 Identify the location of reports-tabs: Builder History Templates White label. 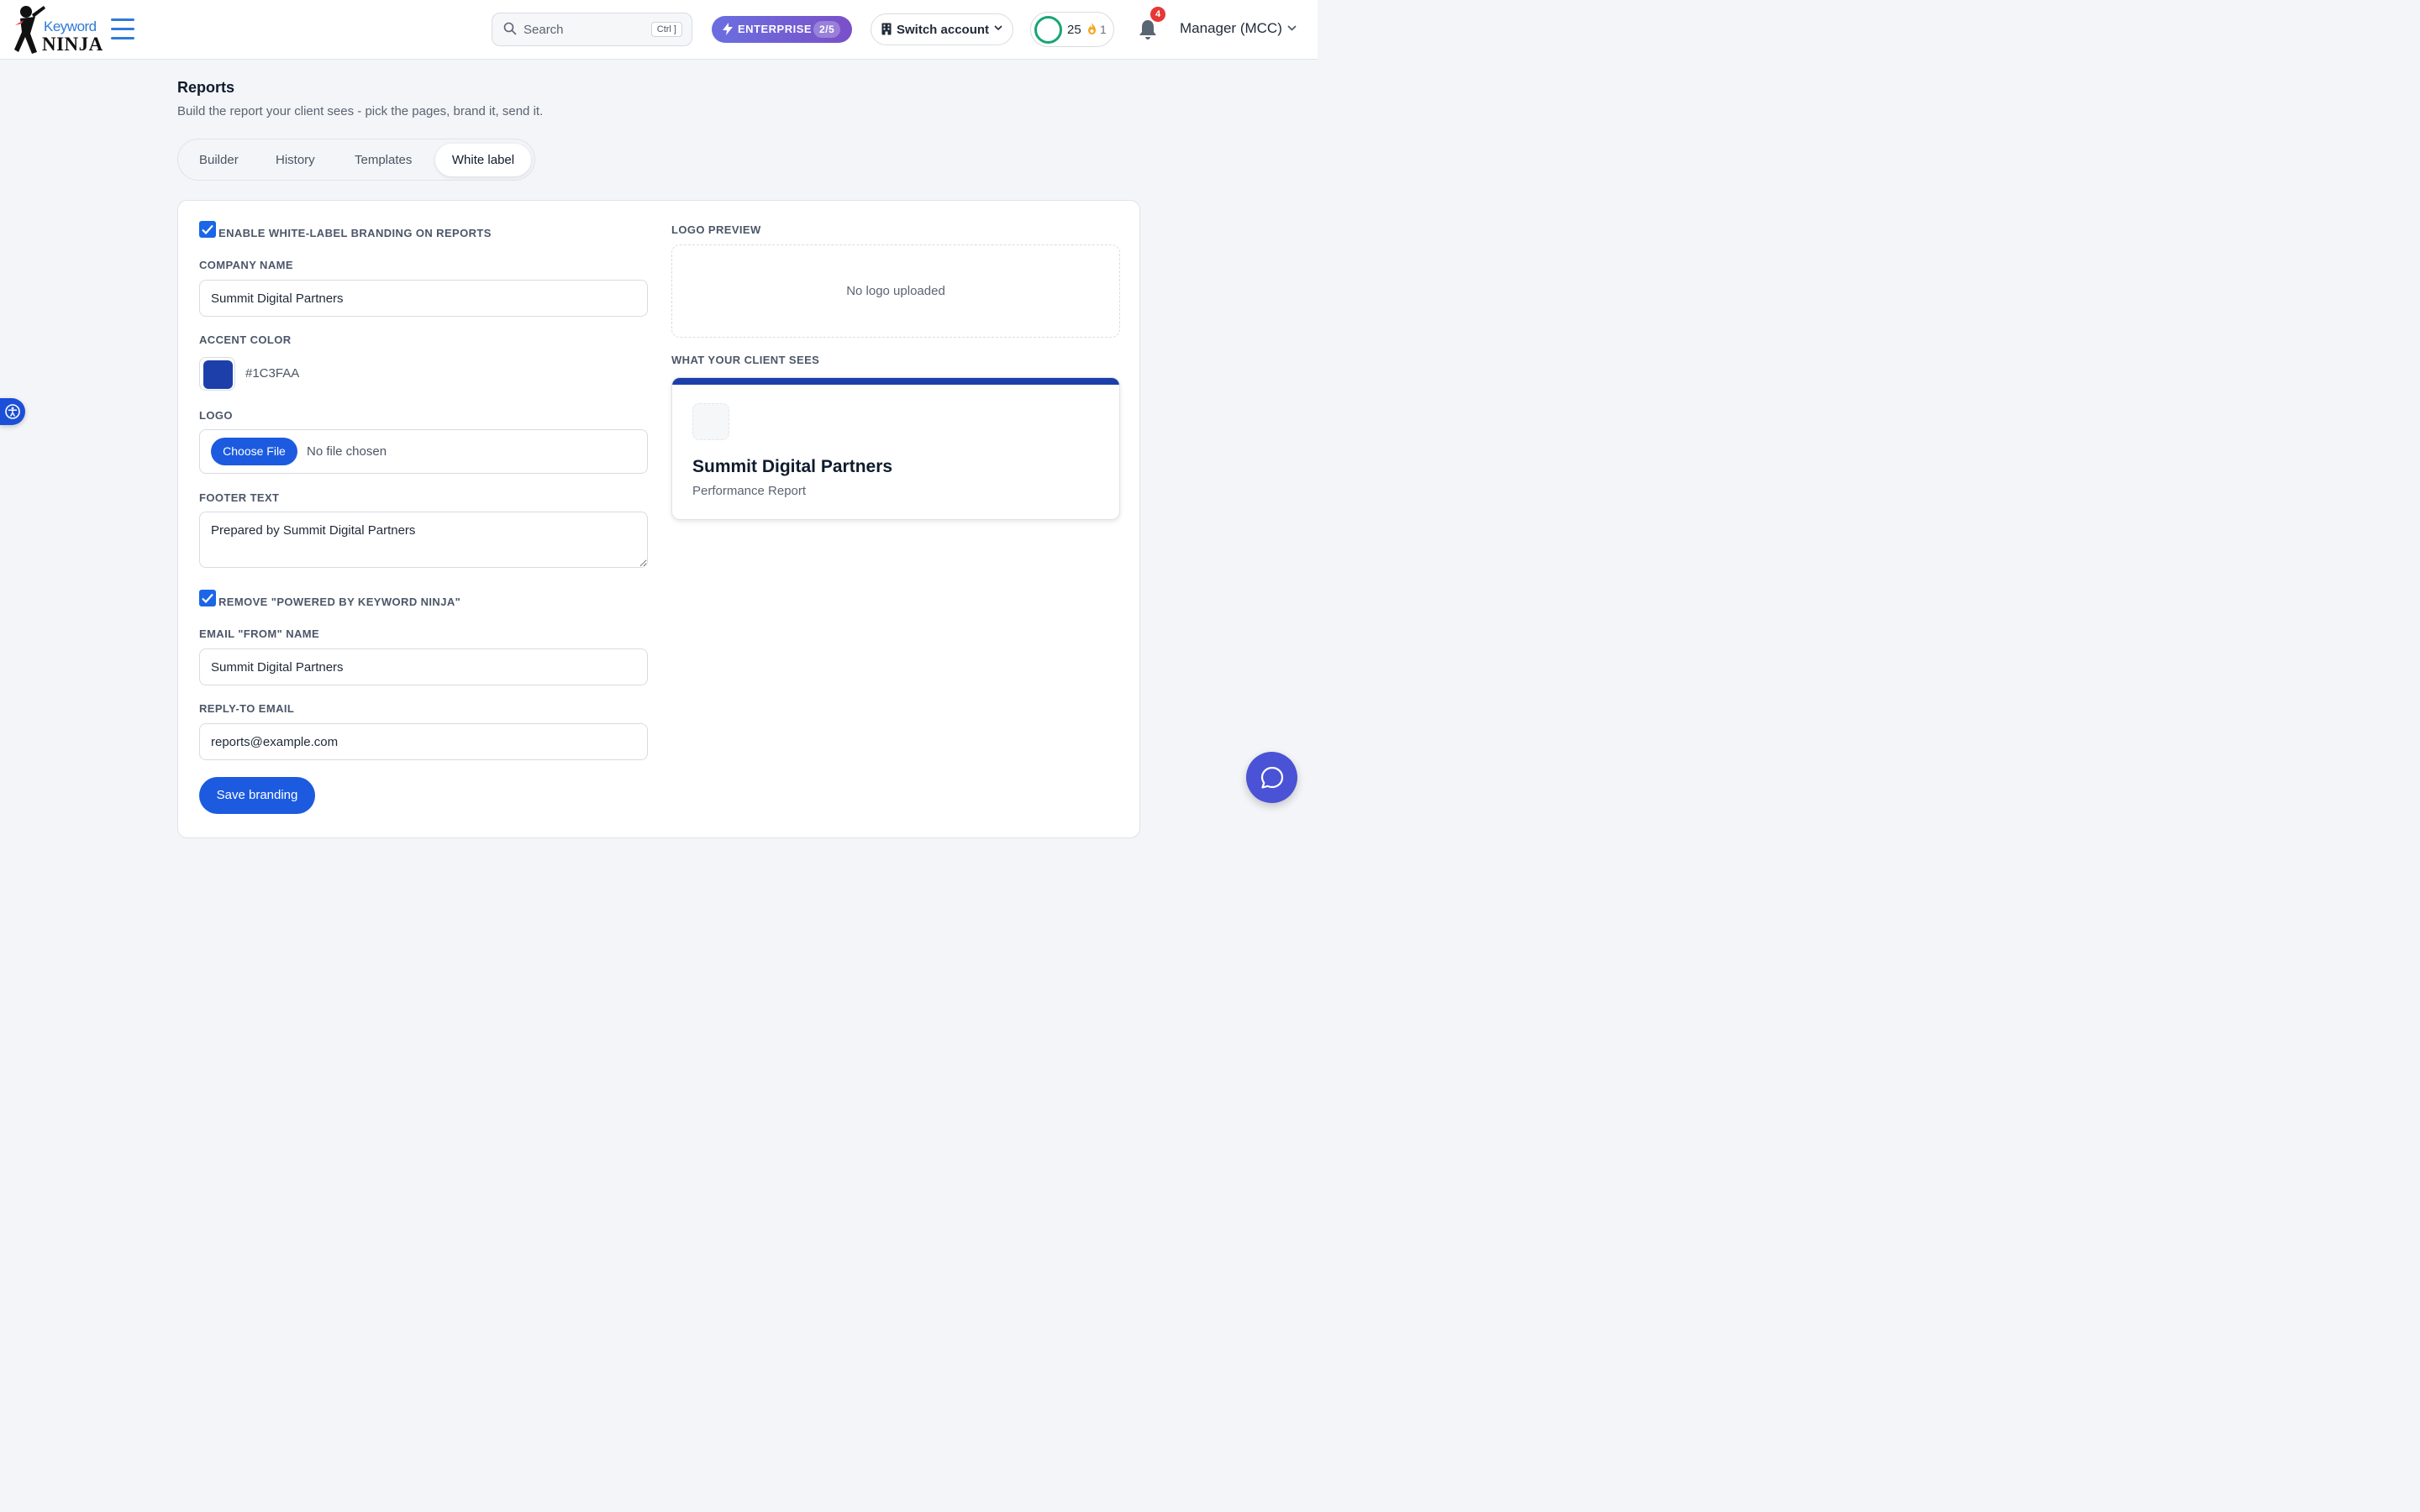
(356, 160).